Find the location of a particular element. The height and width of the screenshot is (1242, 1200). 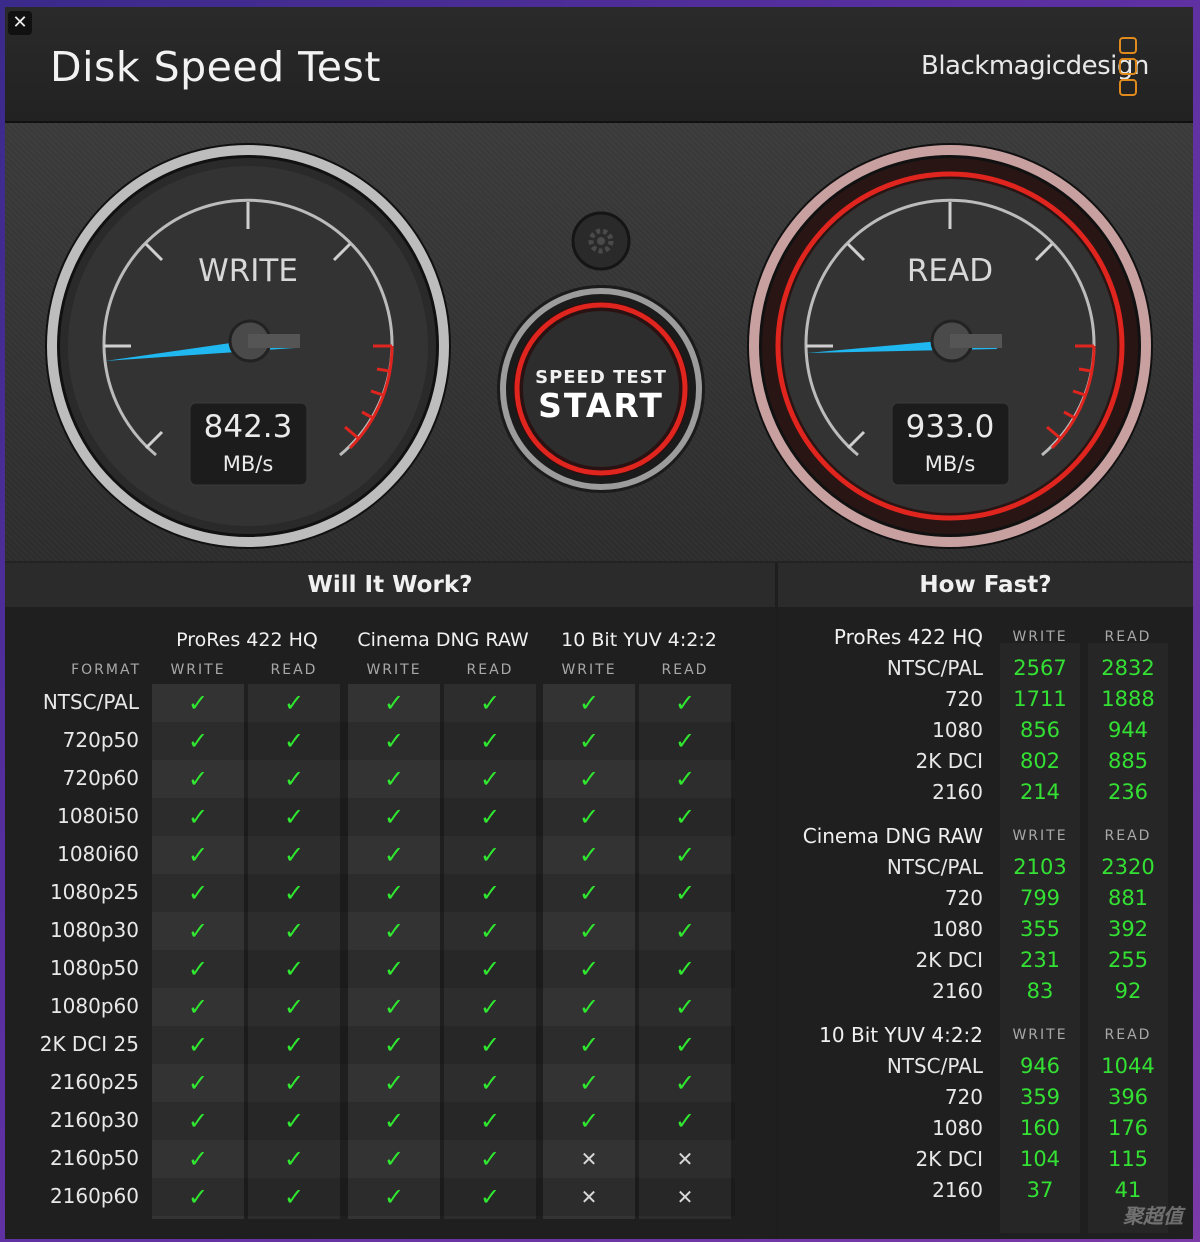

gear-icon is located at coordinates (601, 241).